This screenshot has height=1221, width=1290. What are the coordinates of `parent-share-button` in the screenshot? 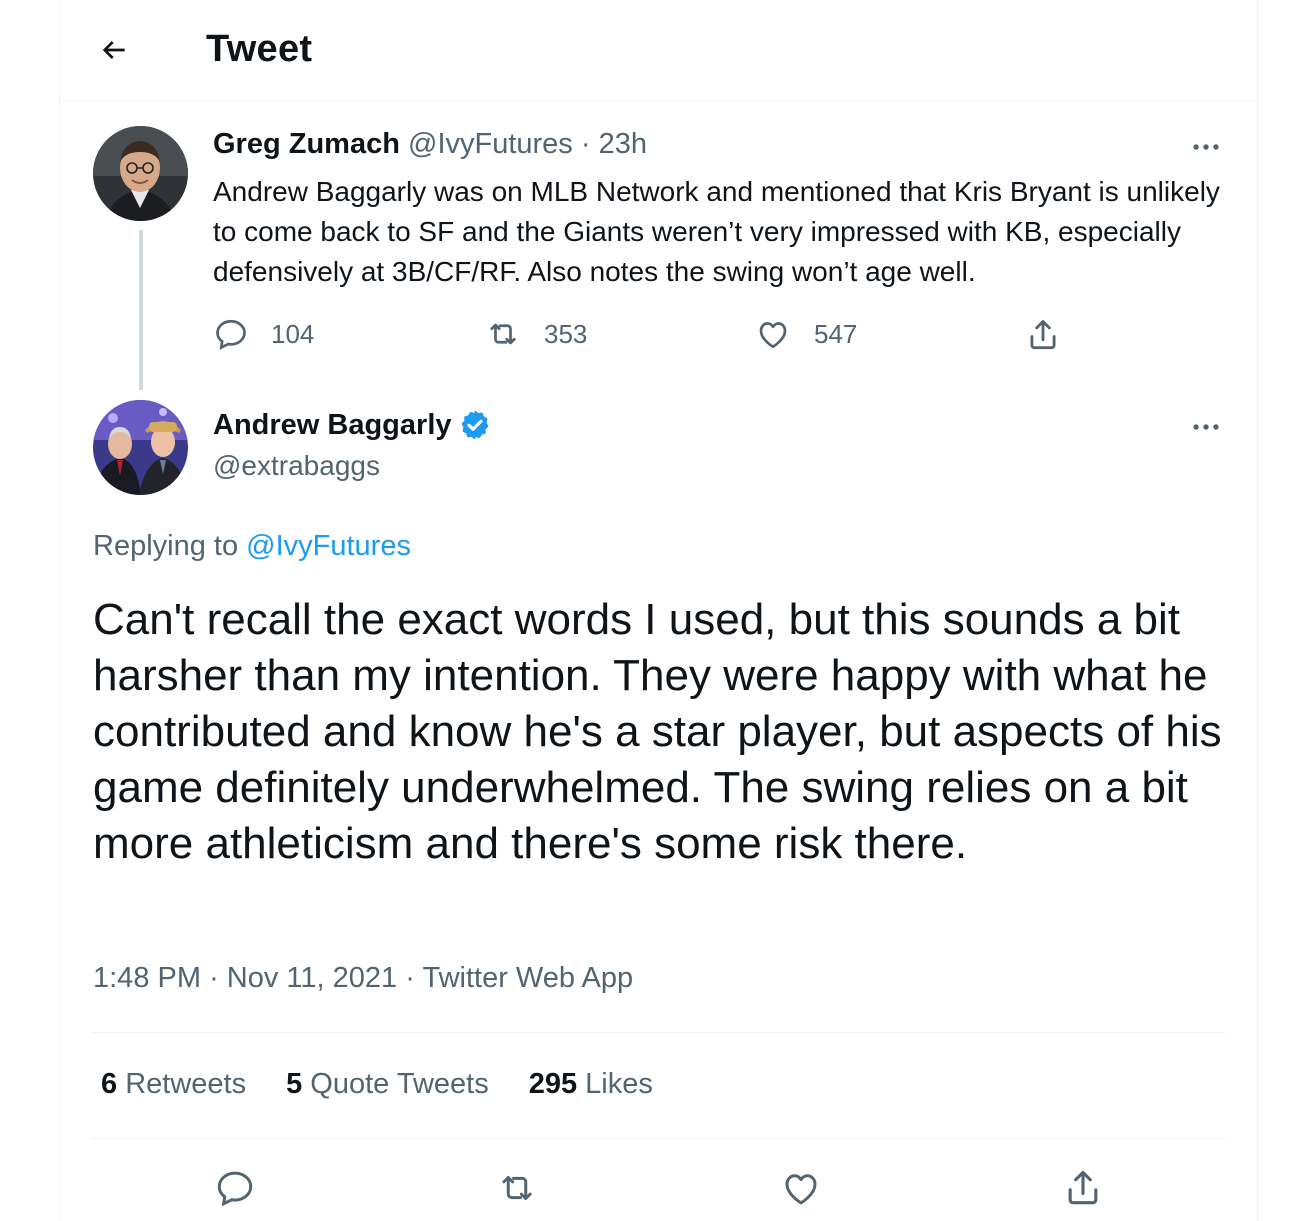 It's located at (1043, 335).